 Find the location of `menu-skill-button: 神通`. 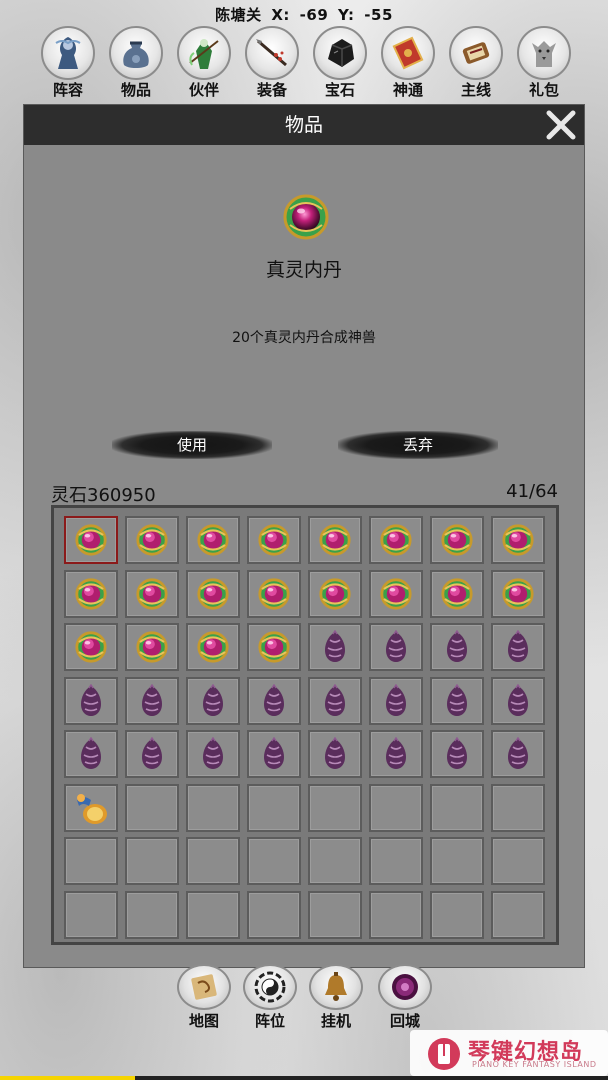

menu-skill-button: 神通 is located at coordinates (408, 62).